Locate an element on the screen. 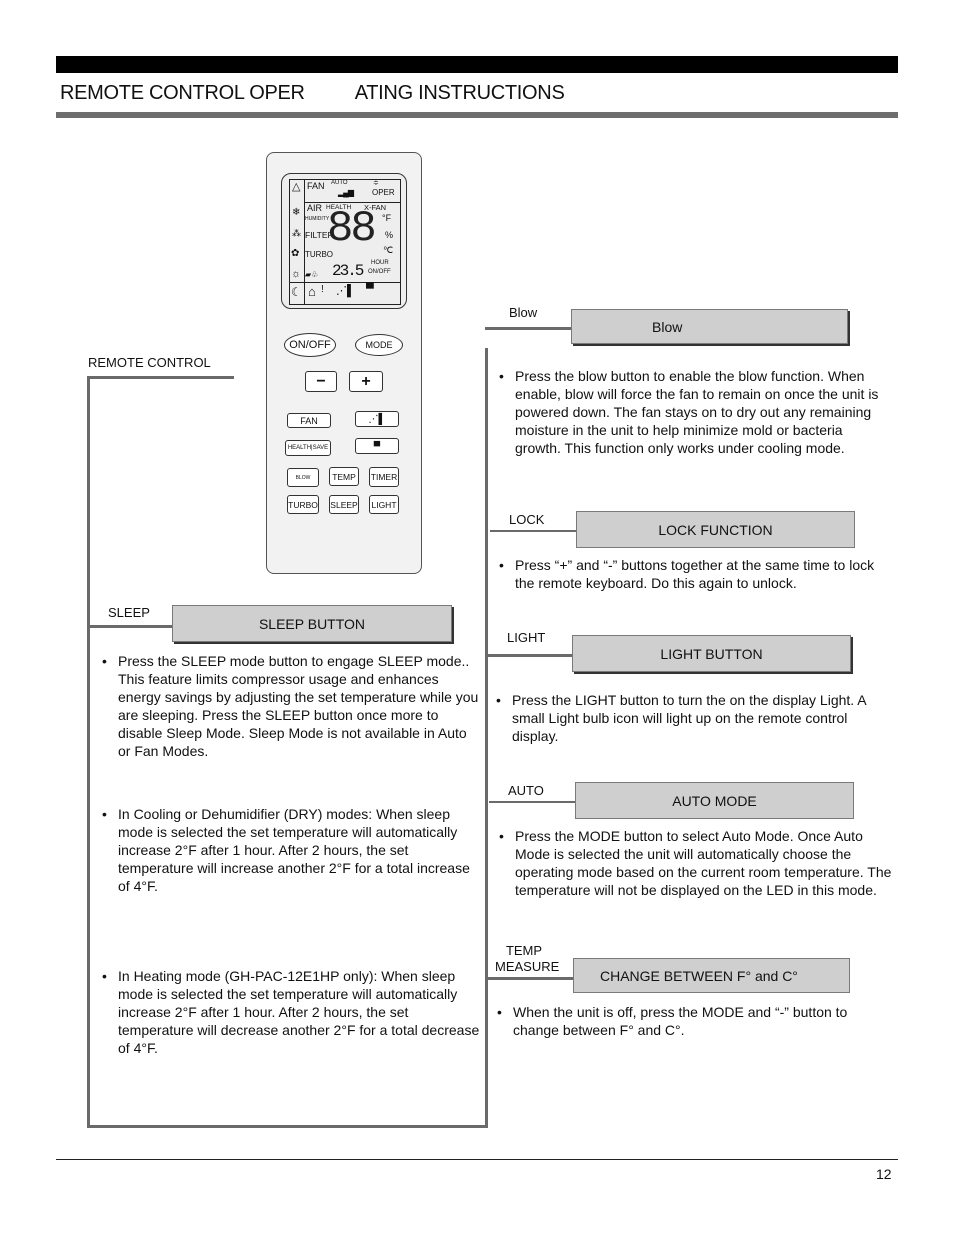 The height and width of the screenshot is (1235, 954). house-icon: ⌂ is located at coordinates (312, 291).